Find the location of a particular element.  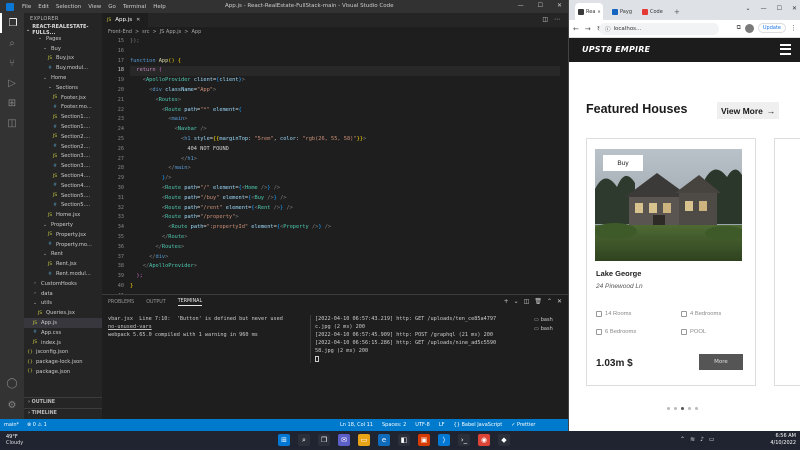

chevron-down-icon: ⌄ is located at coordinates (748, 8).